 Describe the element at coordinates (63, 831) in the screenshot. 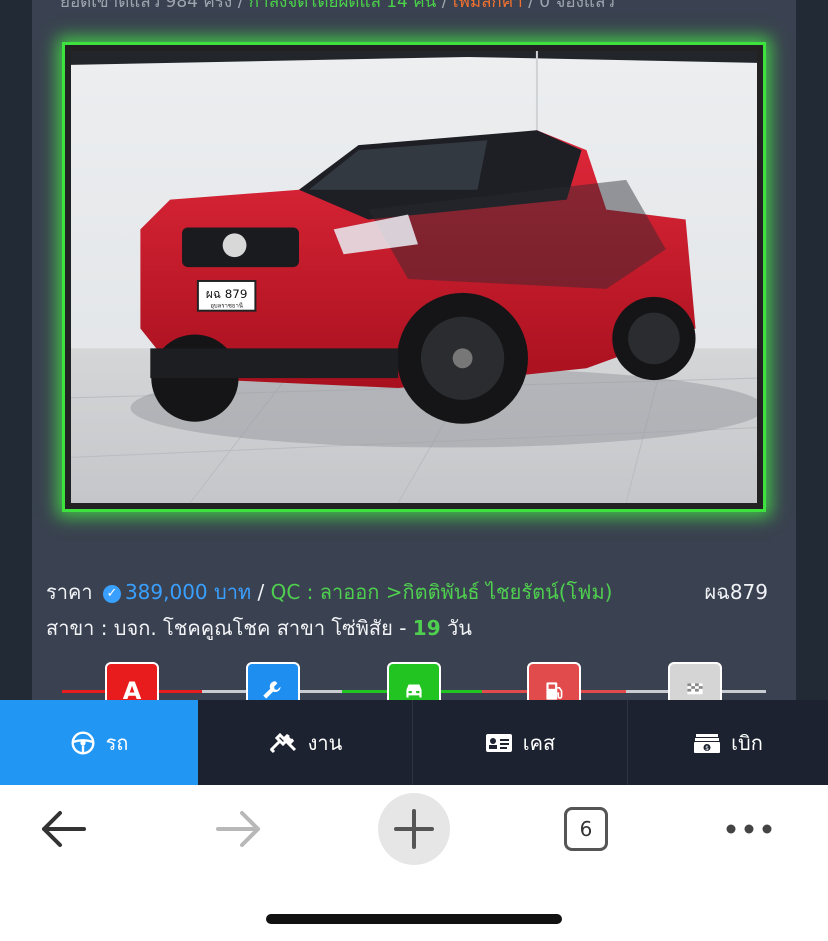

I see `back-button` at that location.